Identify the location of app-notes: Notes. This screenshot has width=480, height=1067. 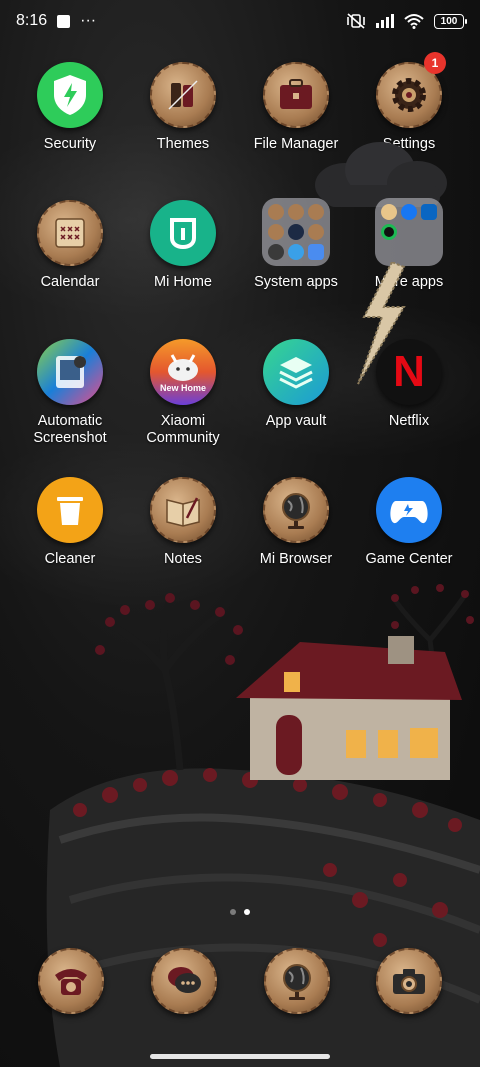
(183, 522).